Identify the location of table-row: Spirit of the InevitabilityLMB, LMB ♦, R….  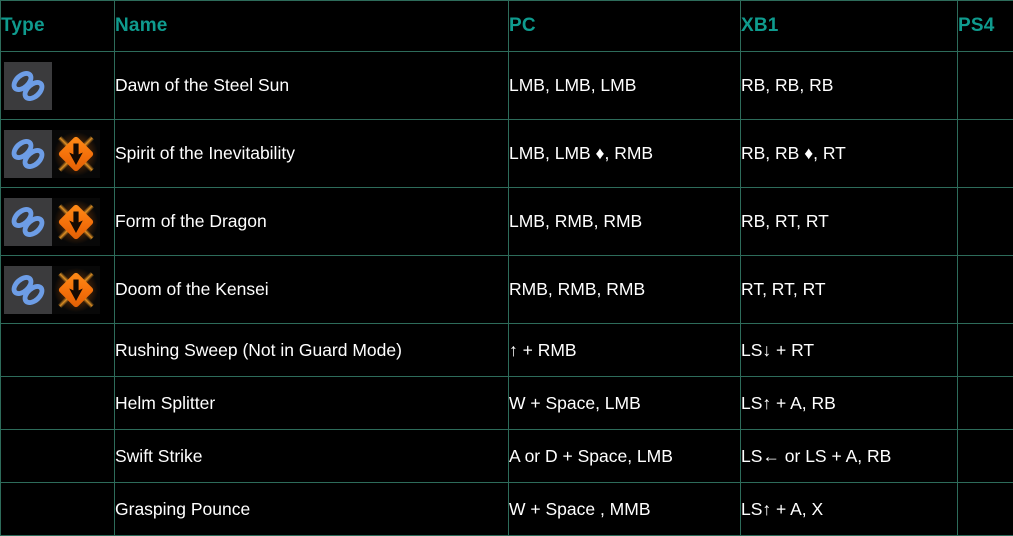
(507, 154).